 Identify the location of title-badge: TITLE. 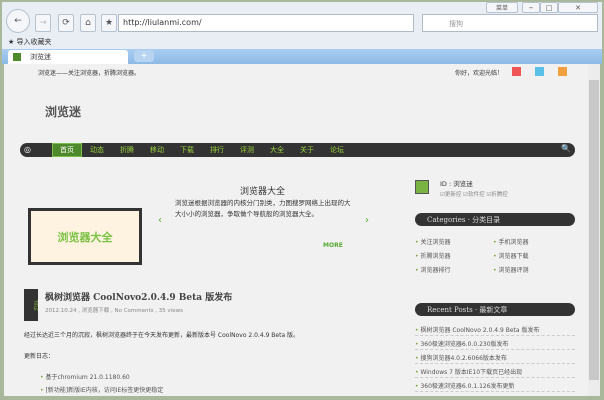
(31, 305).